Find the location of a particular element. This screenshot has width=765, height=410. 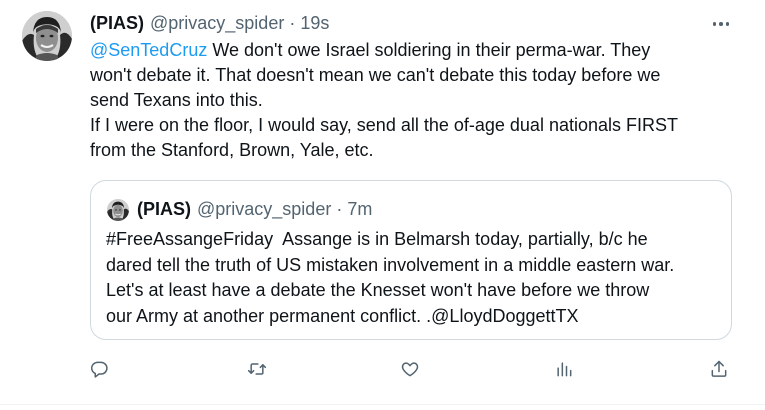

retweet-button is located at coordinates (257, 369).